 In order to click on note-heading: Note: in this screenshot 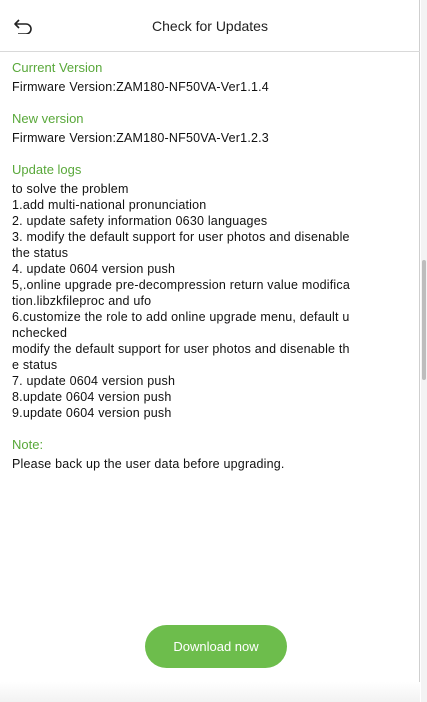, I will do `click(28, 444)`.